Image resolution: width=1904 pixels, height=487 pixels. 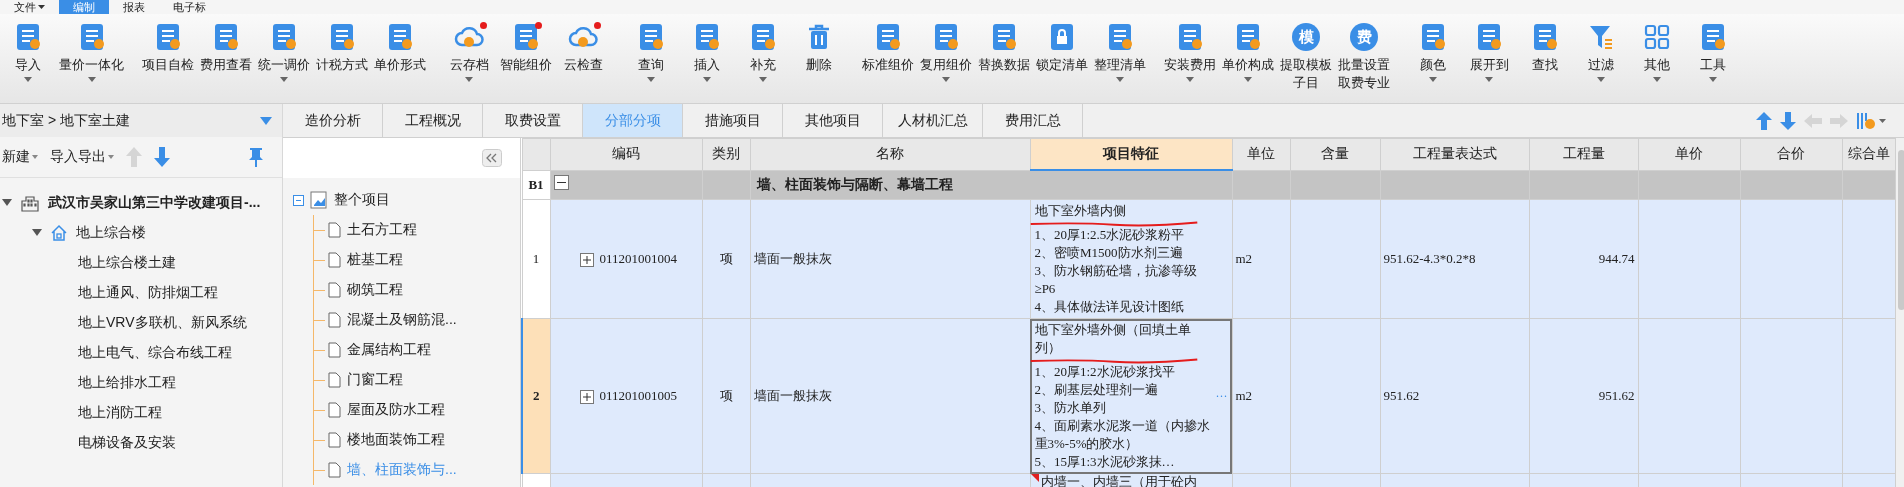 I want to click on collapse-panel-icon, so click(x=492, y=158).